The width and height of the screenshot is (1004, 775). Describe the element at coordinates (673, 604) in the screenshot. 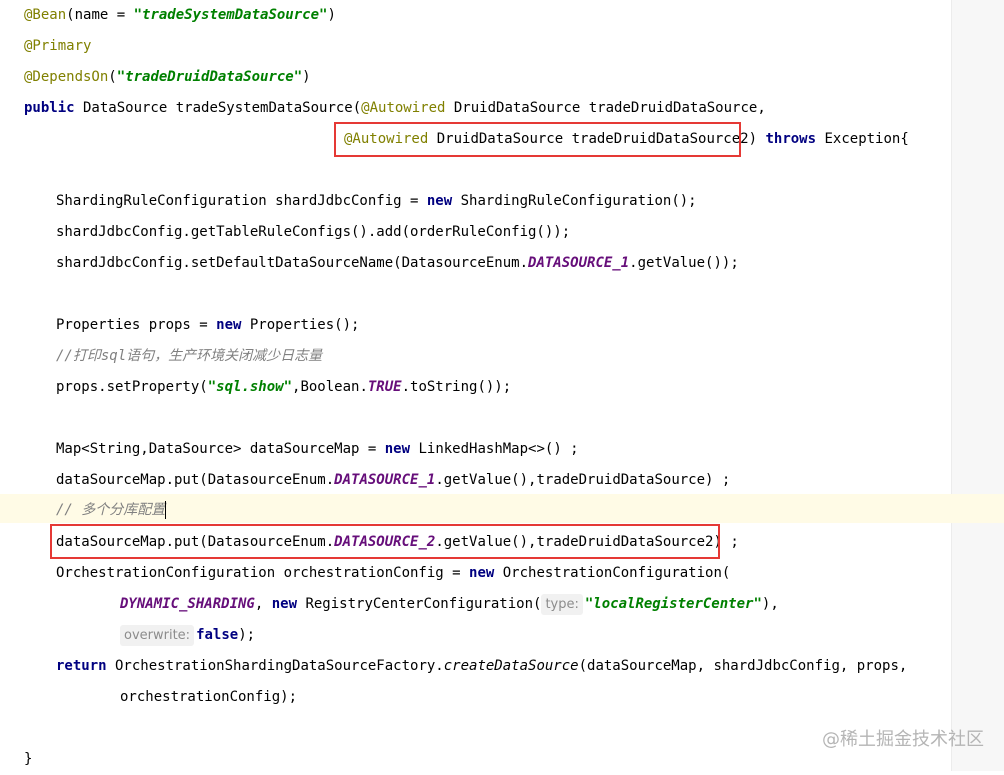

I see `string-literal: "localRegisterCenter"` at that location.